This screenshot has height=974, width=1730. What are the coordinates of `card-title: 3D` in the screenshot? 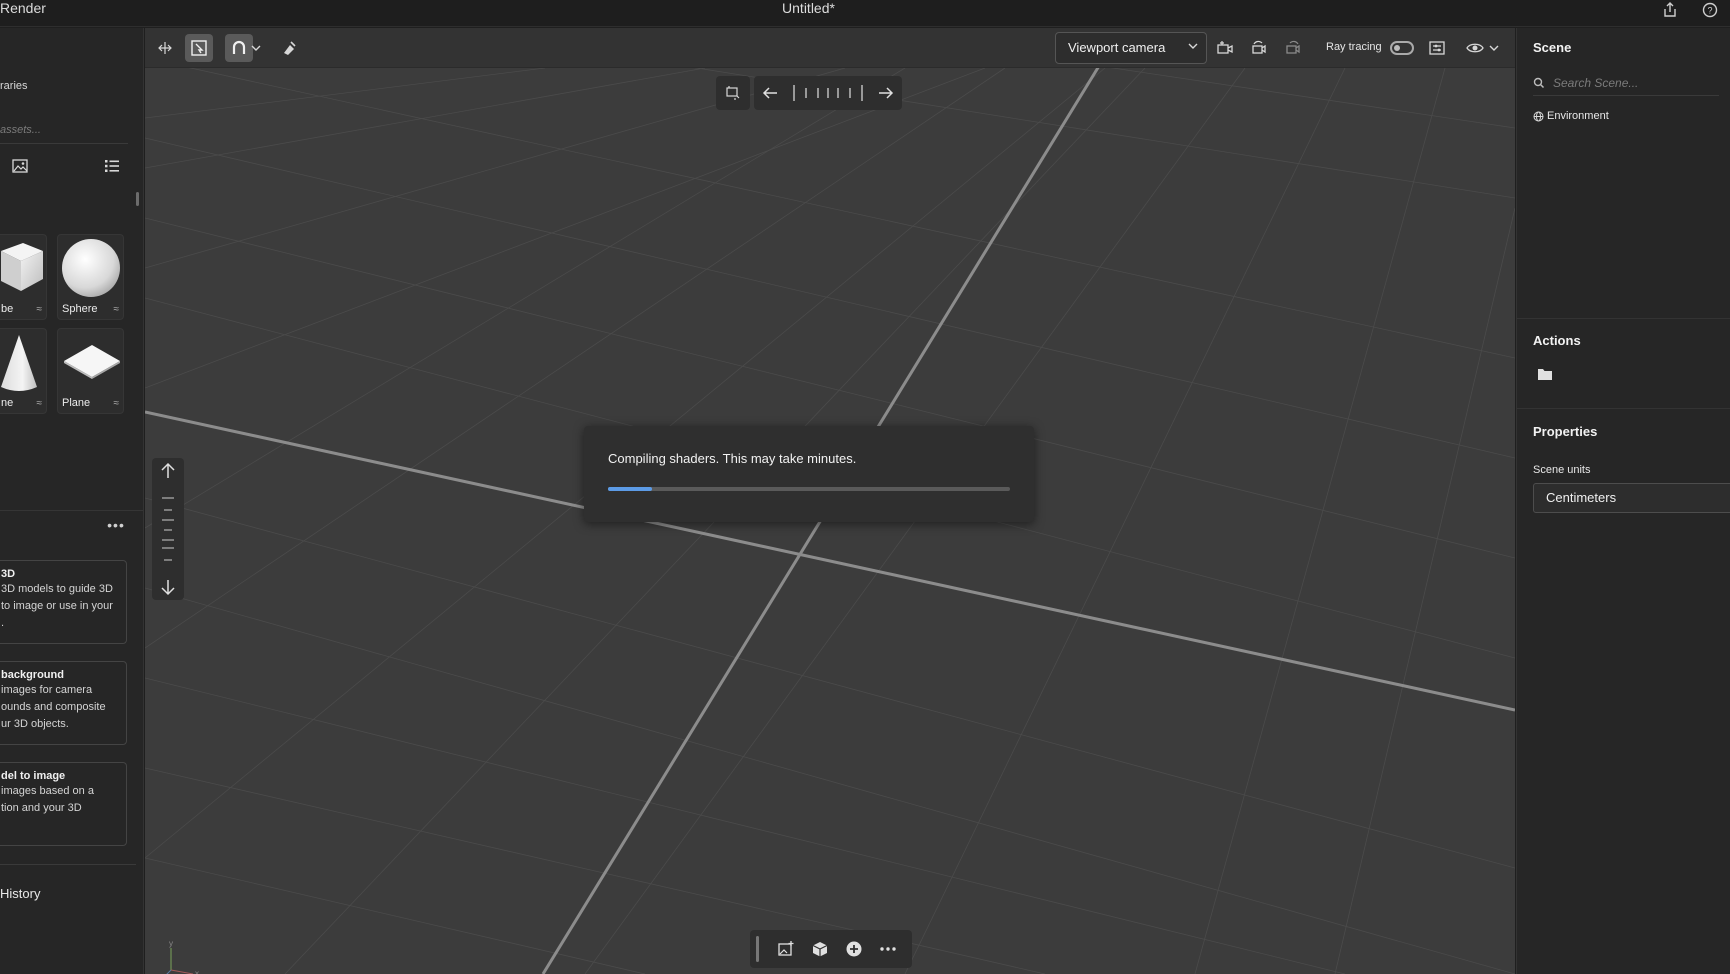 It's located at (8, 574).